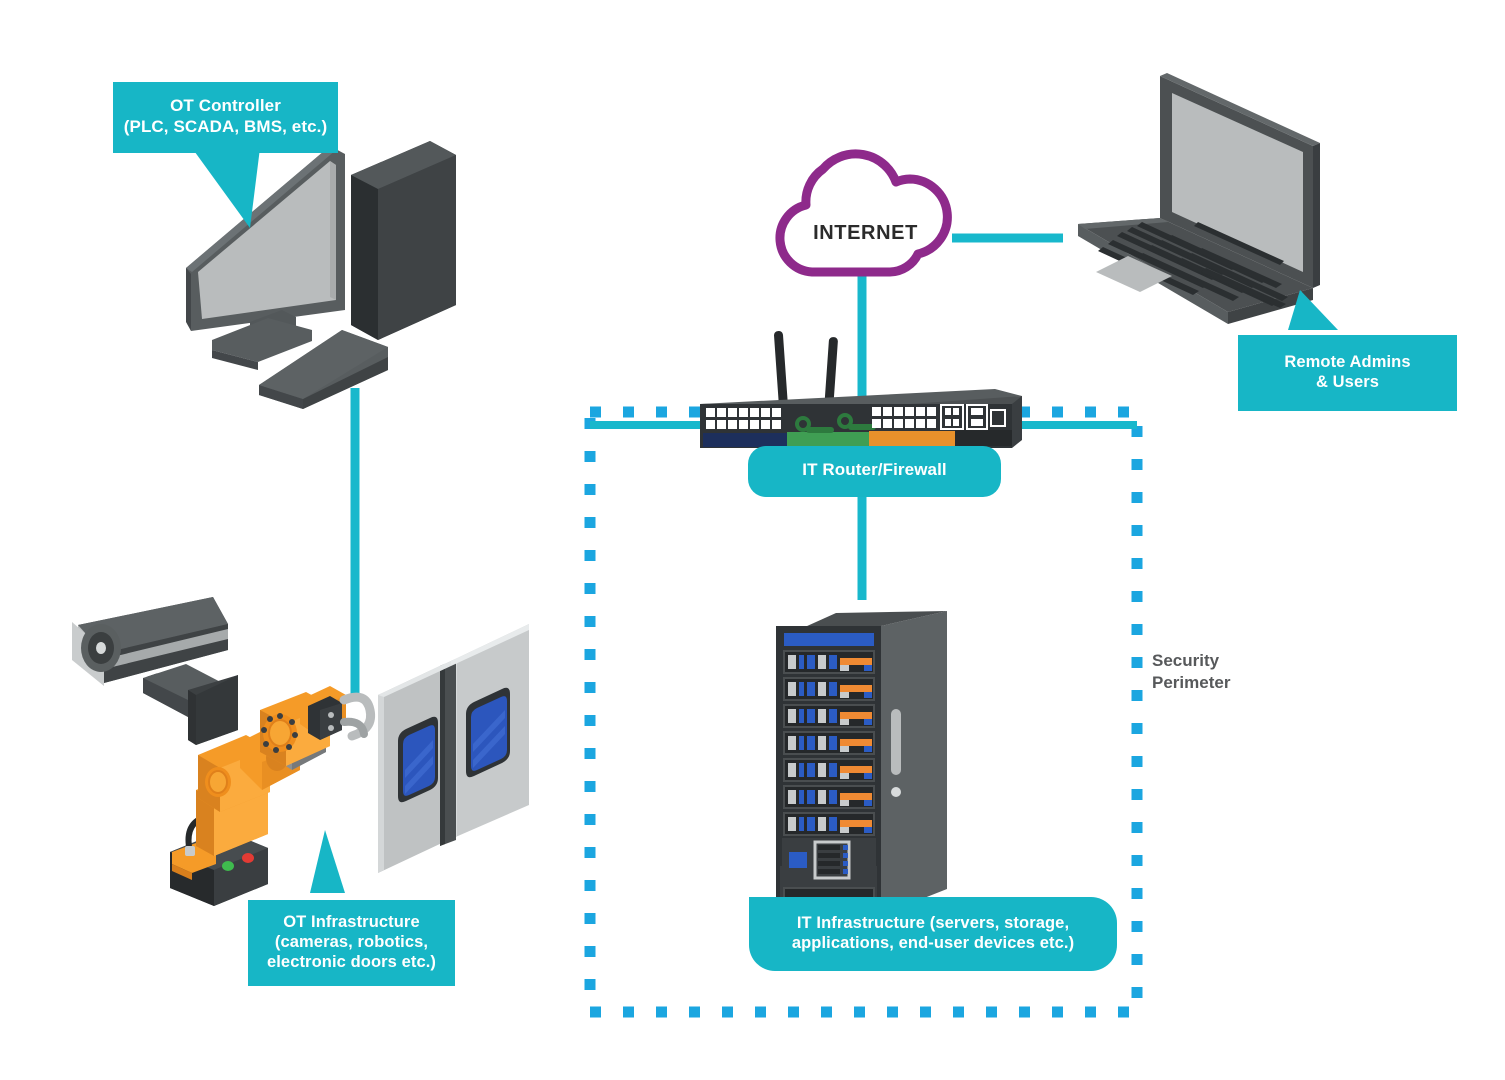  Describe the element at coordinates (863, 213) in the screenshot. I see `cloud-icon` at that location.